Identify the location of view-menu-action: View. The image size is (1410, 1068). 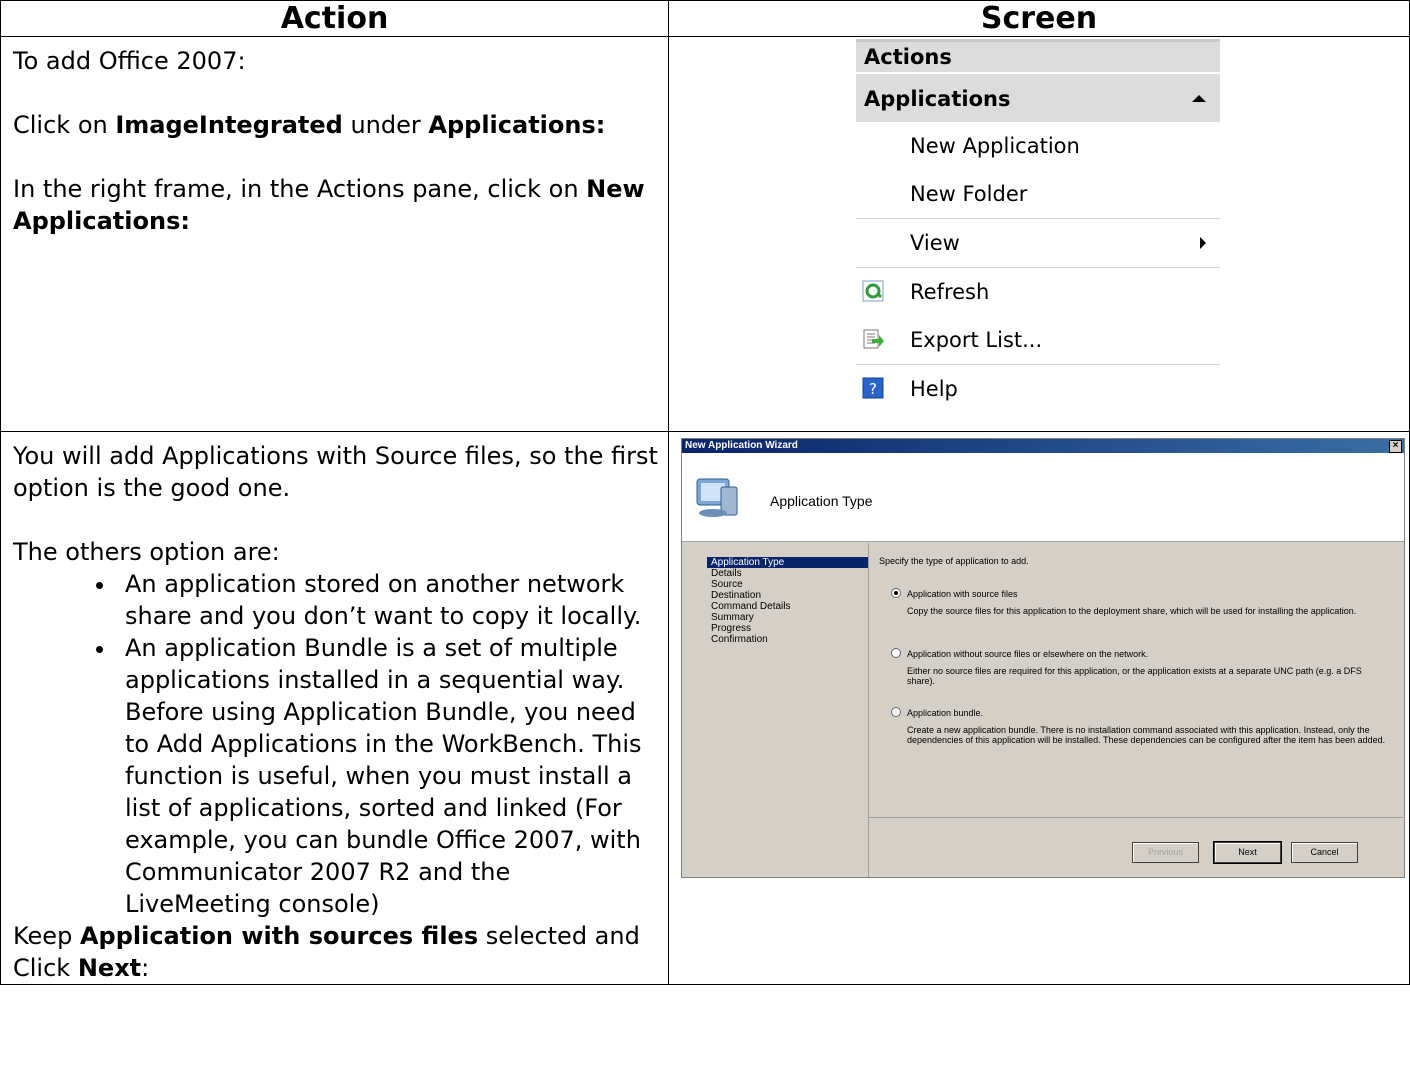
(1038, 242).